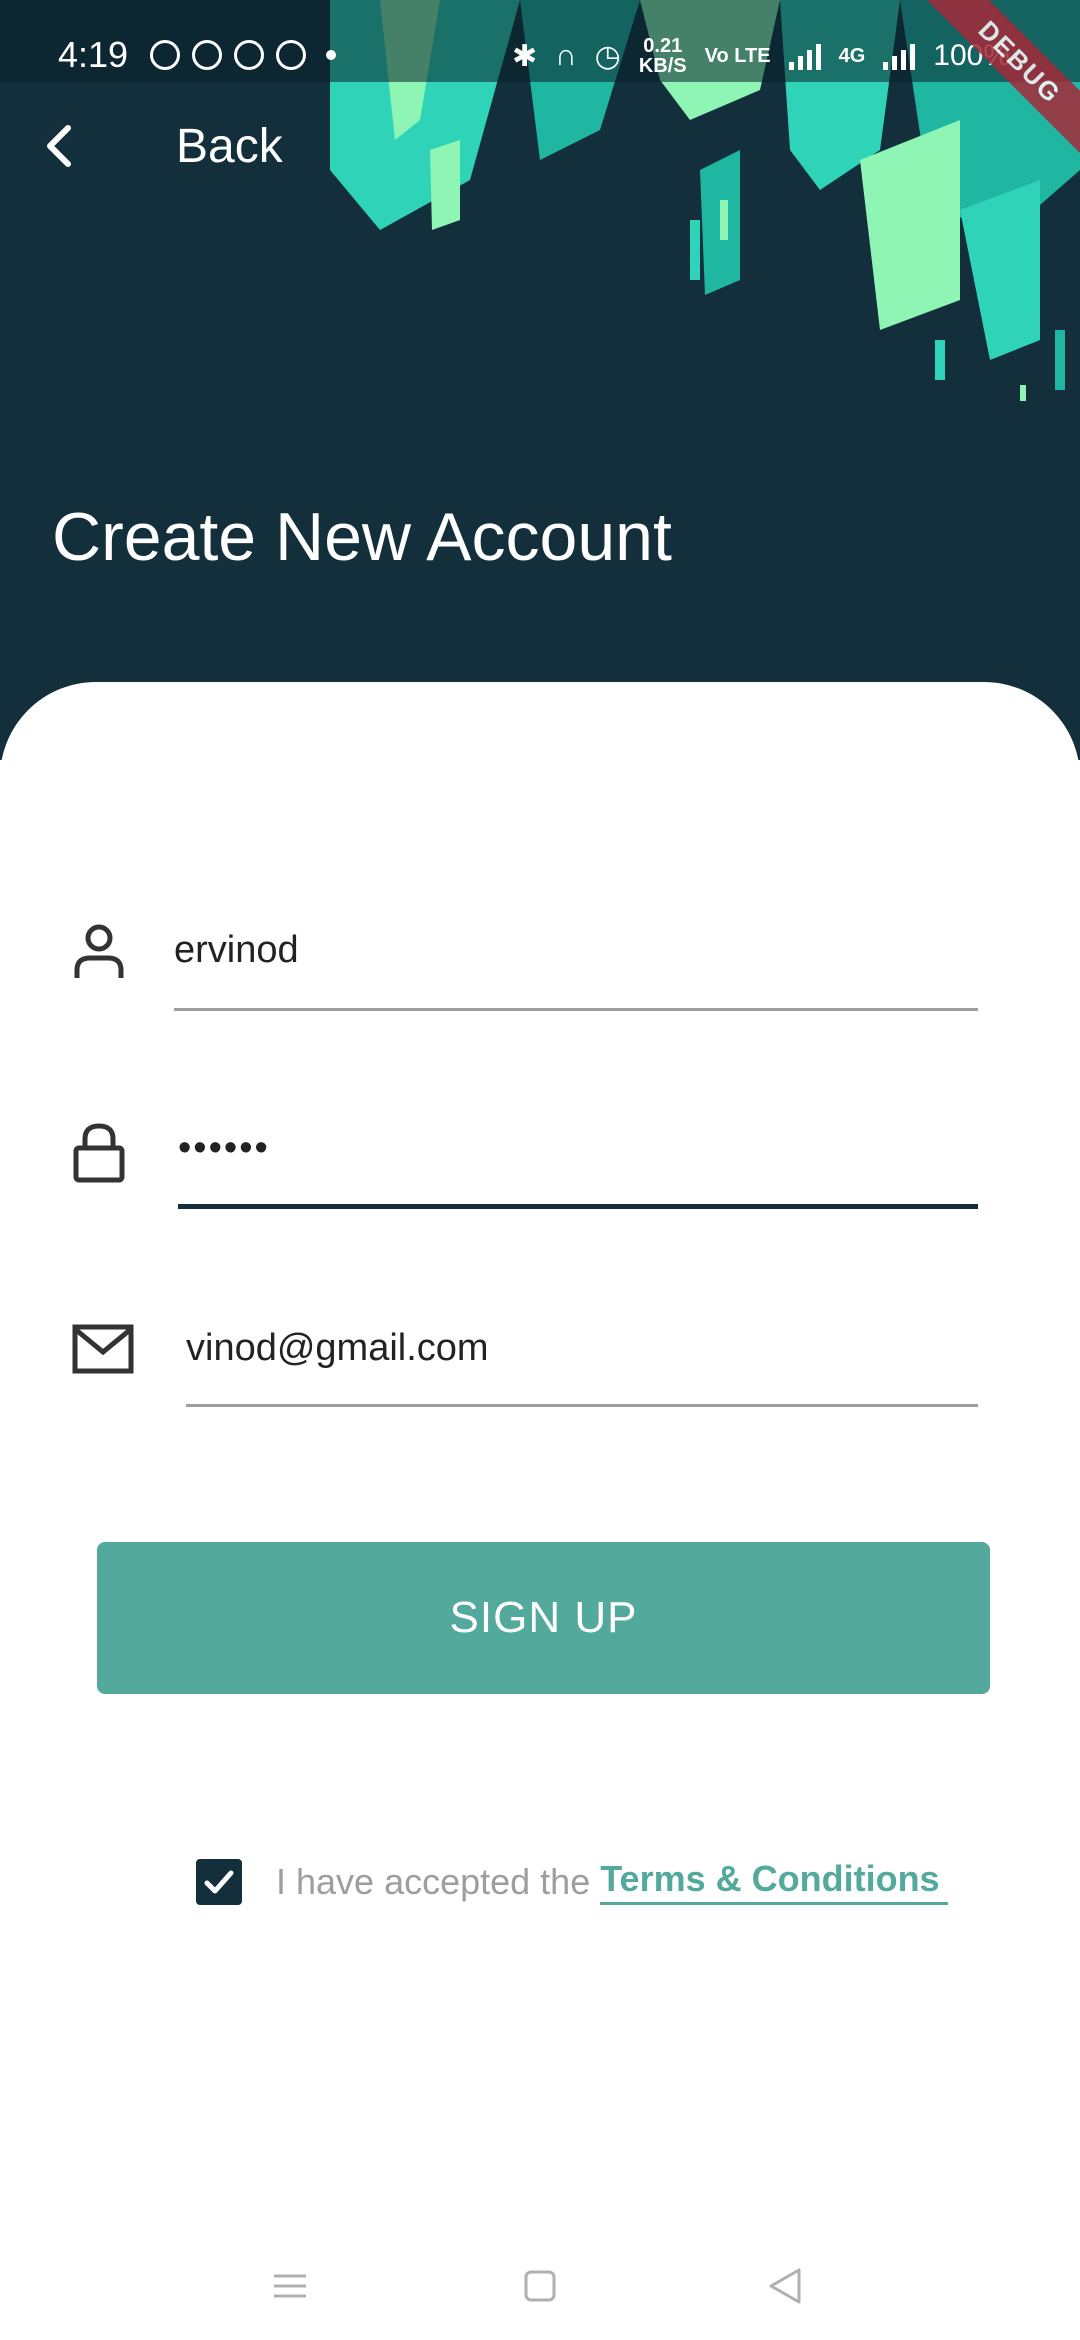  I want to click on network-speed: 0.21 KB/S, so click(662, 56).